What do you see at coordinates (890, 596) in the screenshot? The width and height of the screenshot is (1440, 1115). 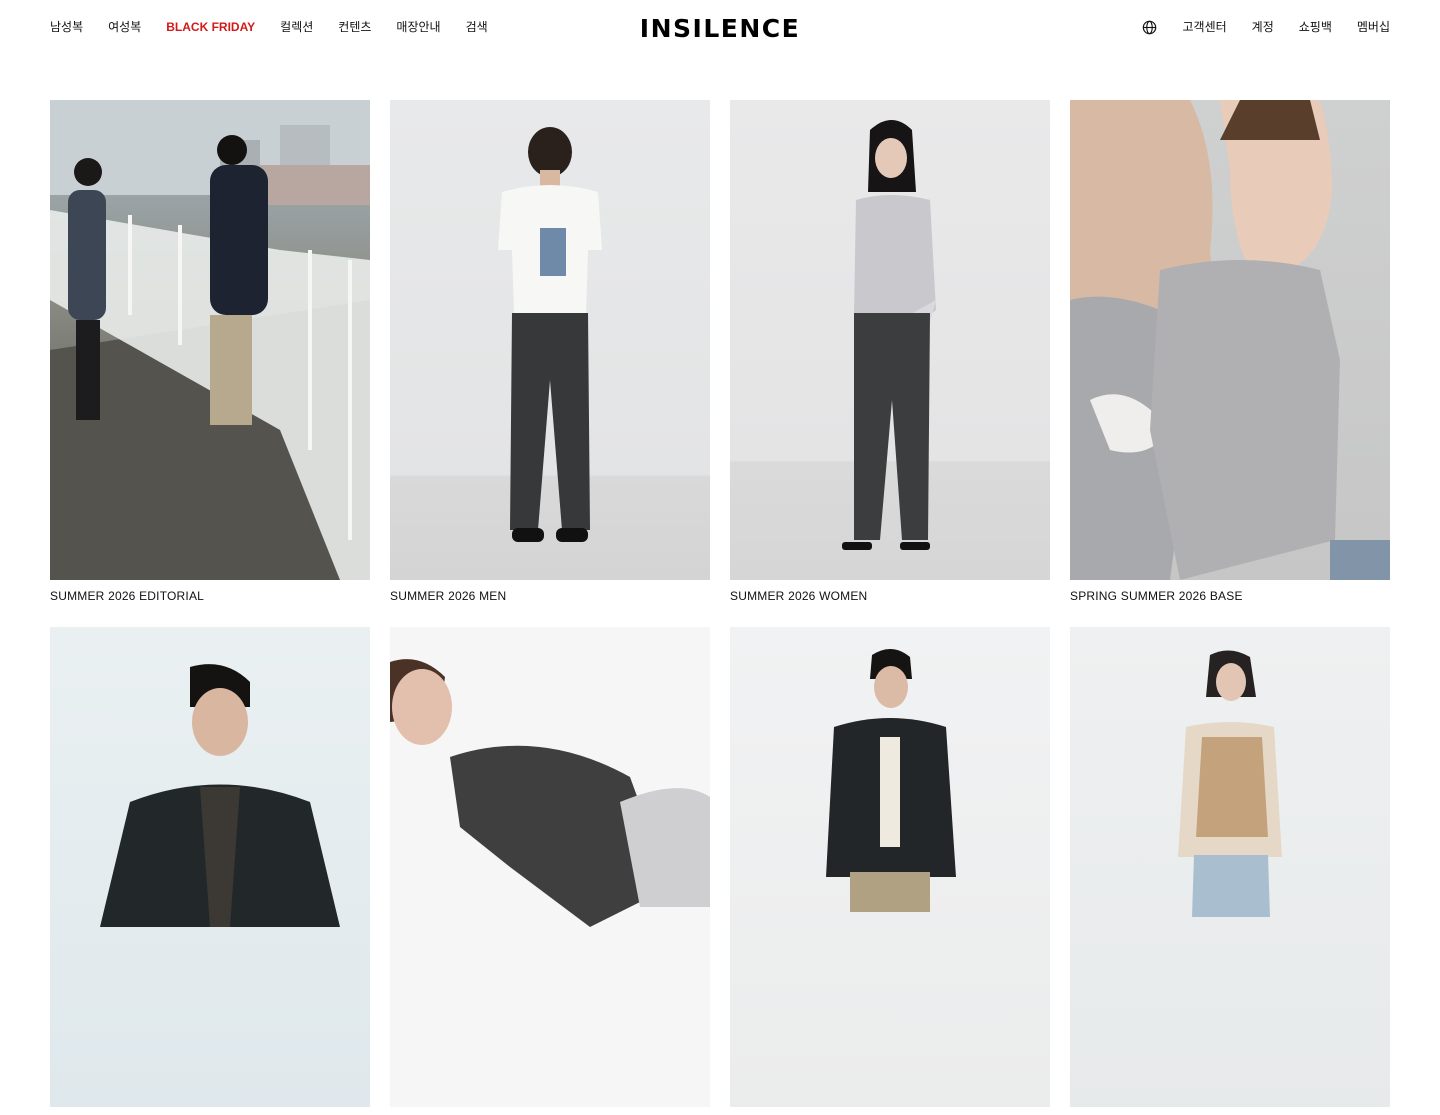 I see `collection-title: SUMMER 2026 WOMEN` at bounding box center [890, 596].